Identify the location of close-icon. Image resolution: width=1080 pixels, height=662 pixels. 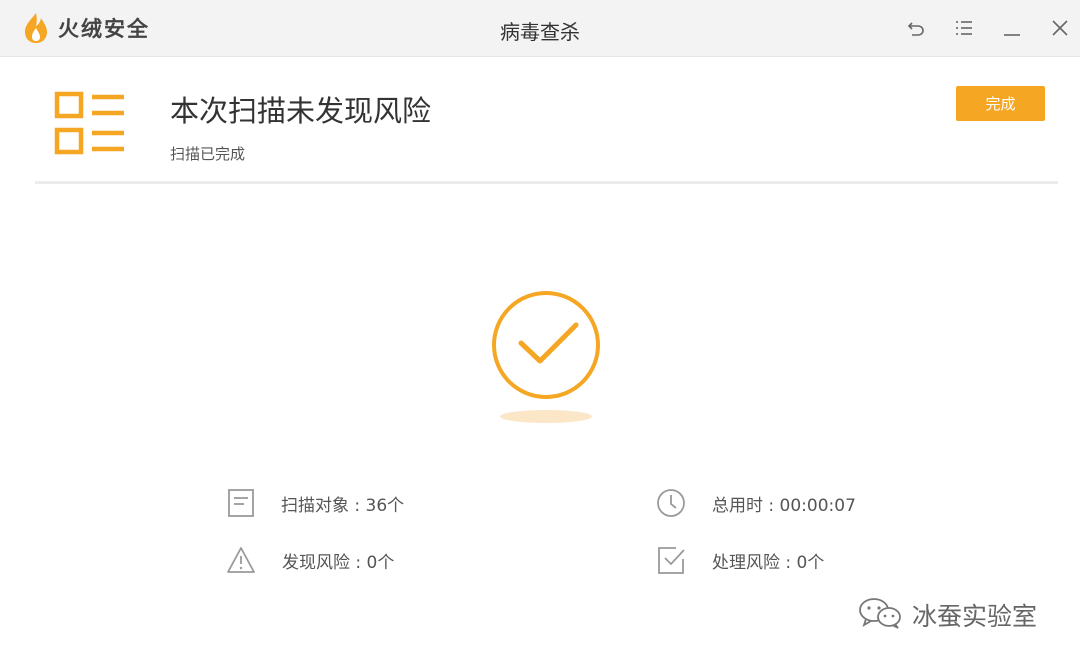
(1060, 28).